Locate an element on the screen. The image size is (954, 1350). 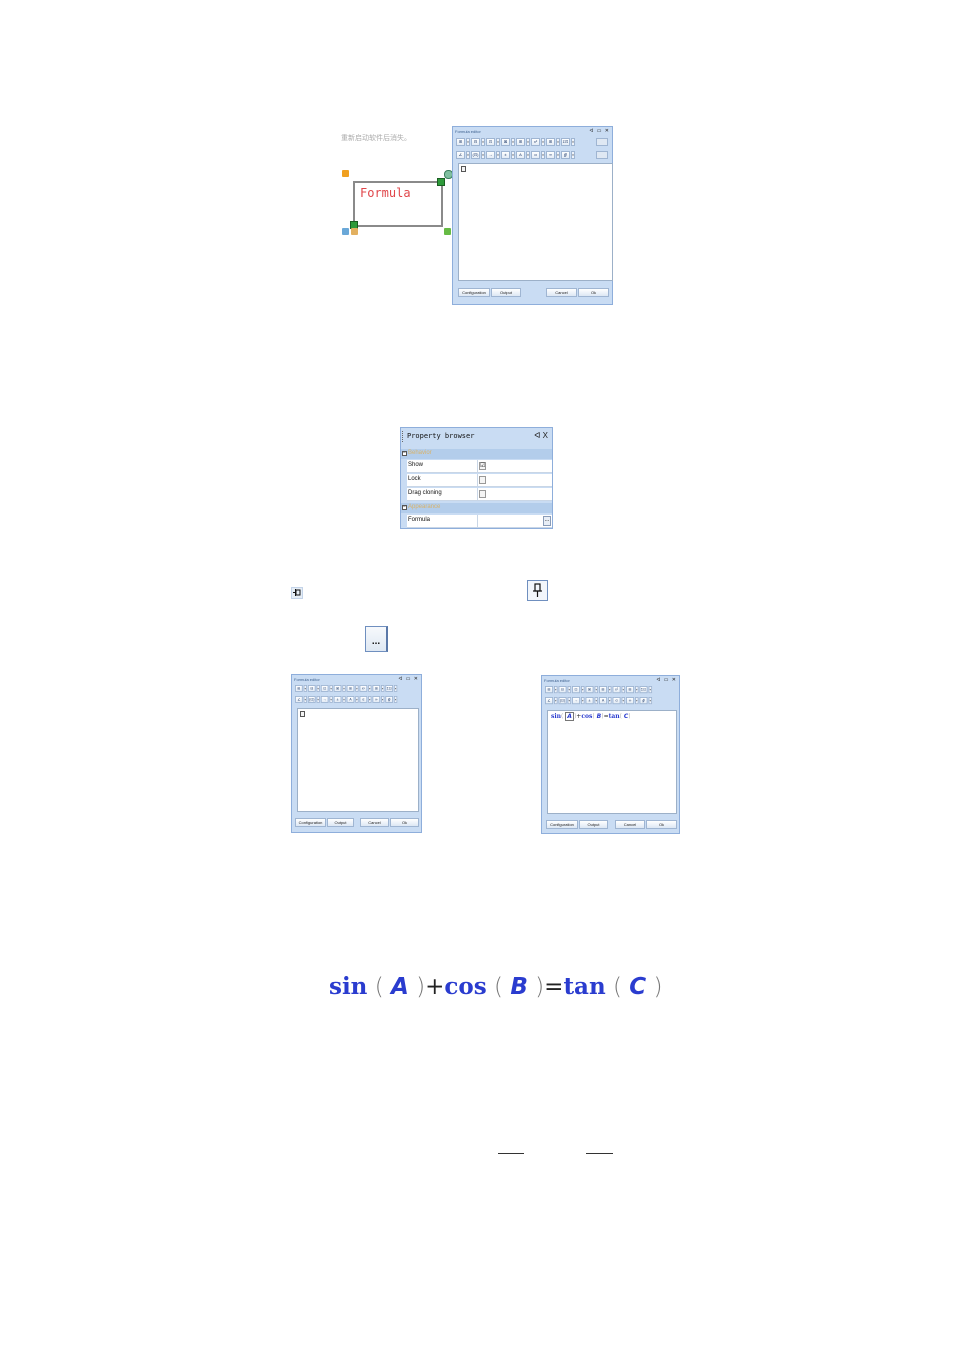
formula-widget-box: Formula is located at coordinates (398, 204).